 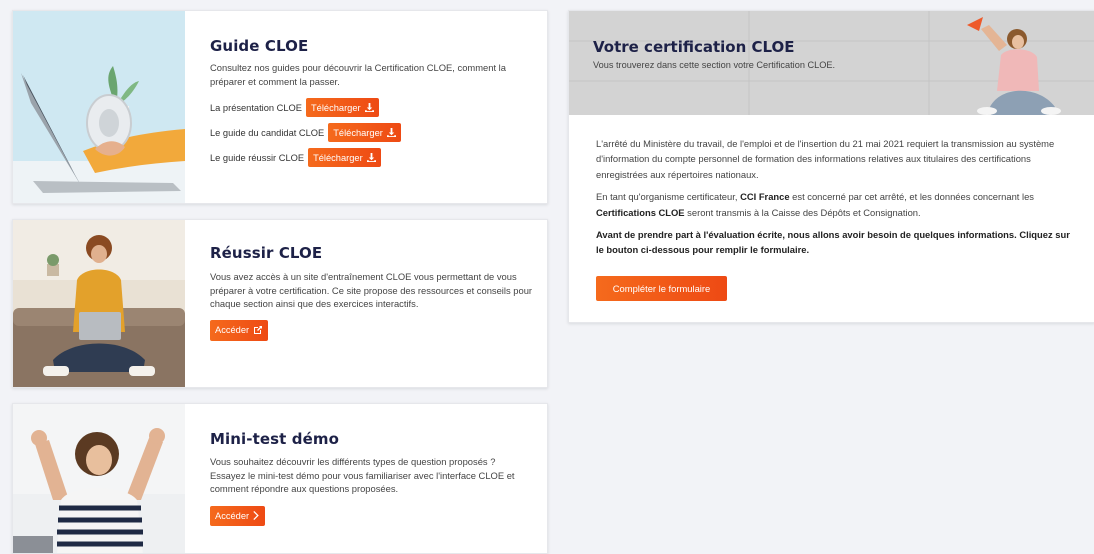 What do you see at coordinates (267, 132) in the screenshot?
I see `download-label-candidat: Le guide du candidat CLOE` at bounding box center [267, 132].